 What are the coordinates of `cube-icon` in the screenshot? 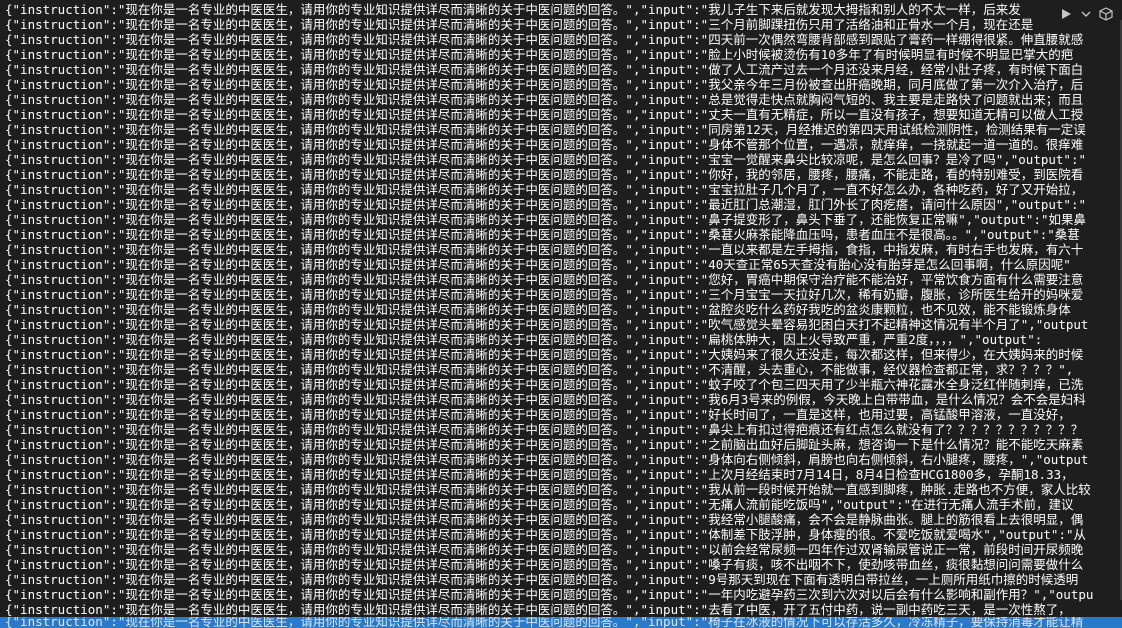 It's located at (1106, 14).